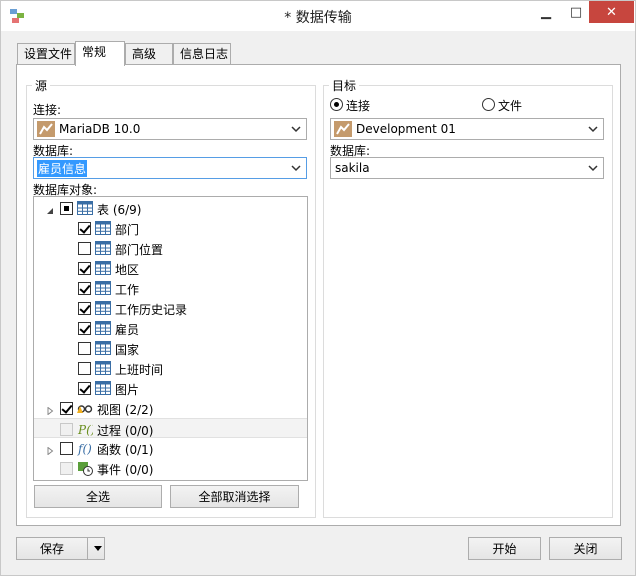  What do you see at coordinates (358, 106) in the screenshot?
I see `target-connection-radio-label: 连接` at bounding box center [358, 106].